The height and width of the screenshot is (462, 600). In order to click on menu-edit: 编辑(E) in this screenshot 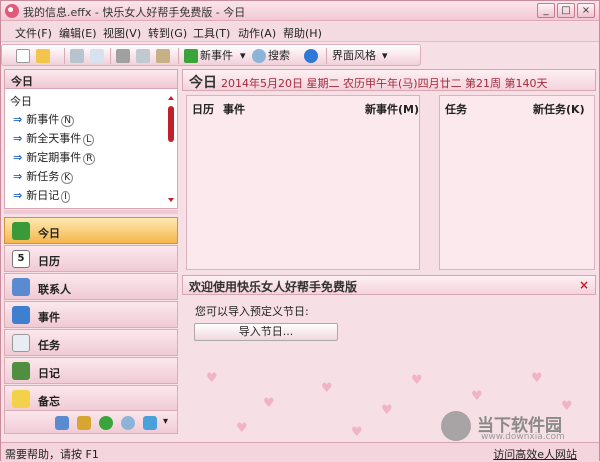, I will do `click(78, 33)`.